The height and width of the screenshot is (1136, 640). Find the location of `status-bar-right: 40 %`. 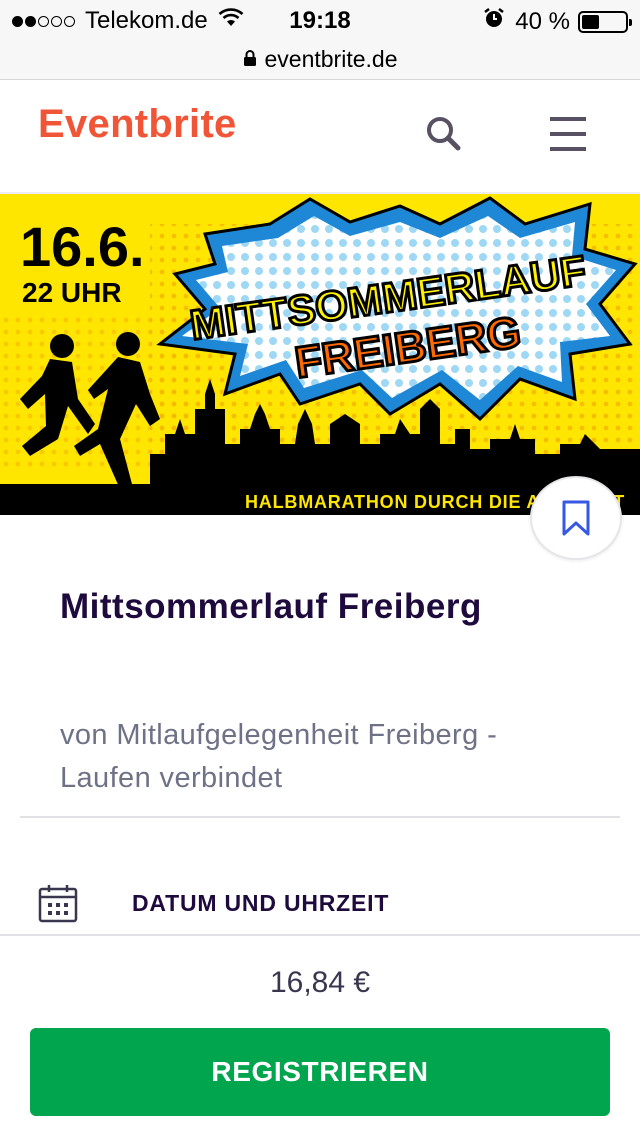

status-bar-right: 40 % is located at coordinates (557, 21).